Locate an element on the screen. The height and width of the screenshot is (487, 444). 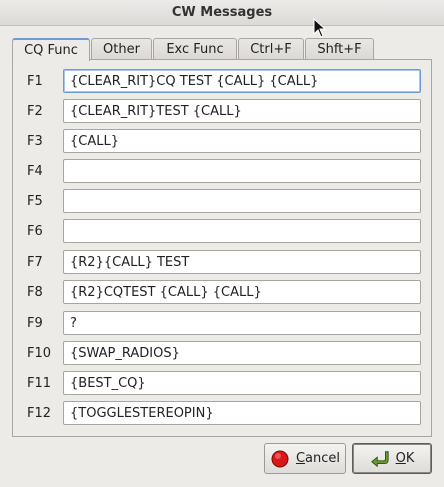
title-bar: CW Messages is located at coordinates (222, 13).